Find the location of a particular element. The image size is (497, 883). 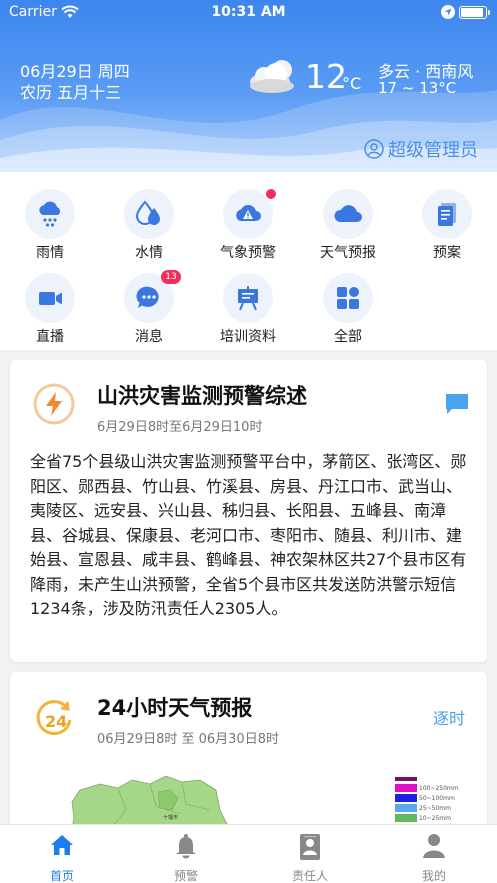

user-role-button: 超级管理员 is located at coordinates (421, 149).